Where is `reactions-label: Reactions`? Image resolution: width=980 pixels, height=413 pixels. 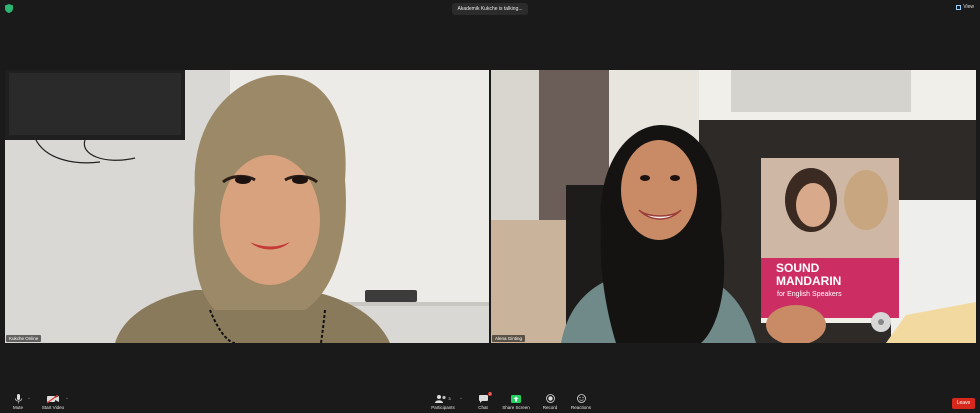 reactions-label: Reactions is located at coordinates (580, 407).